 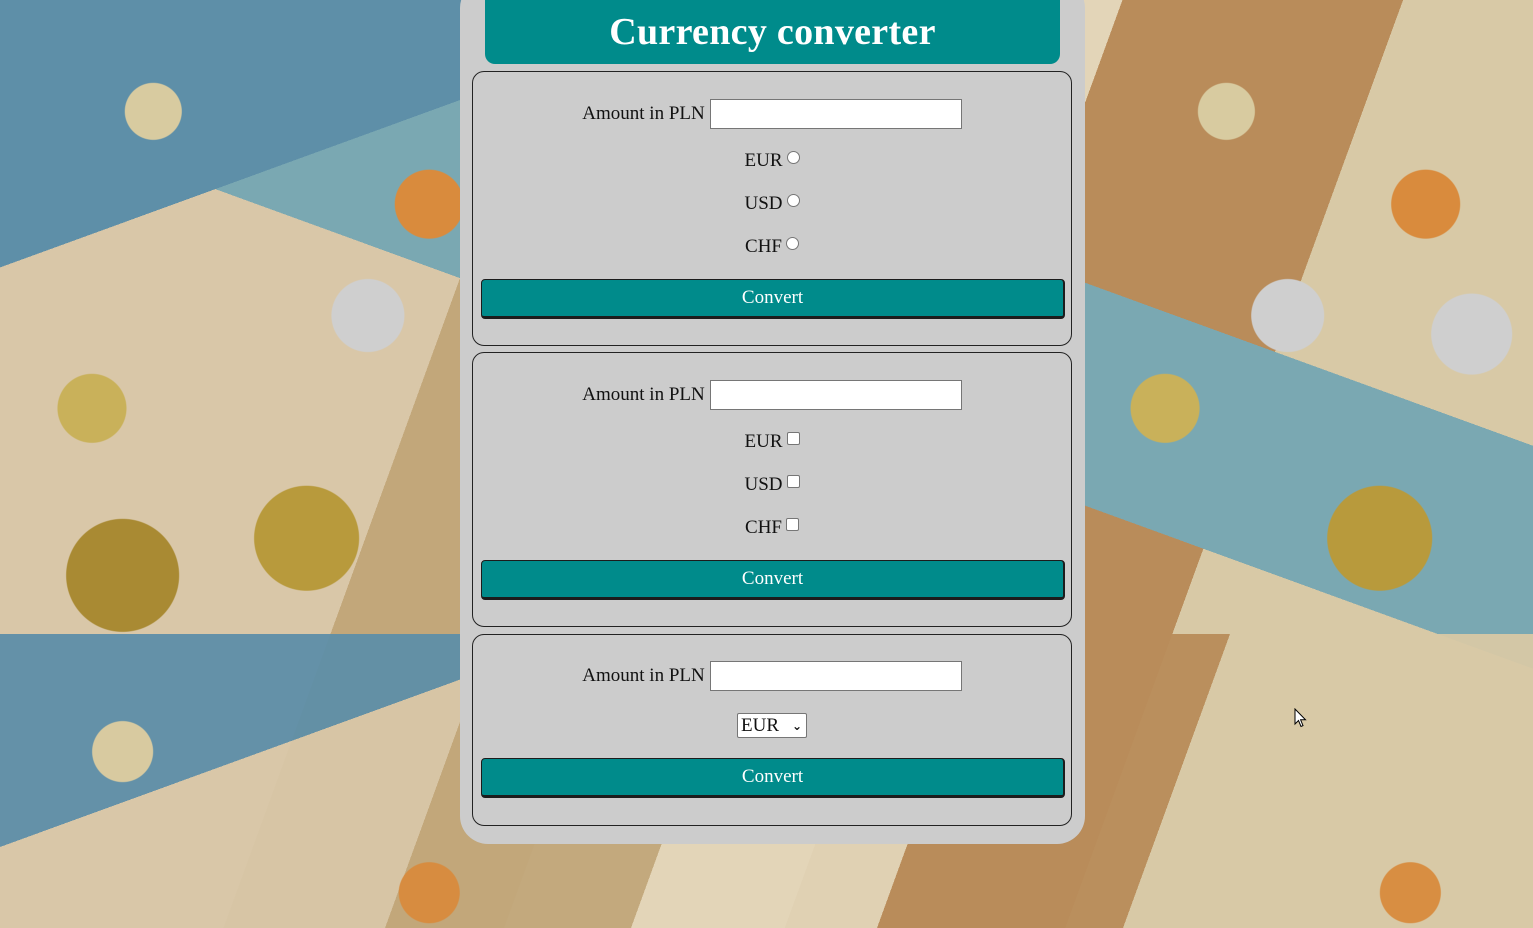 What do you see at coordinates (793, 438) in the screenshot?
I see `checkbox-eur` at bounding box center [793, 438].